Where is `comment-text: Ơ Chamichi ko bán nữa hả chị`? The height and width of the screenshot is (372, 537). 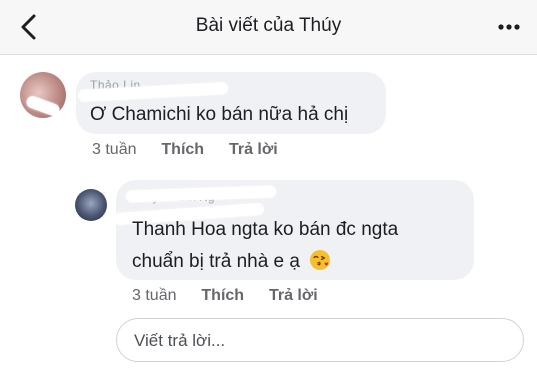
comment-text: Ơ Chamichi ko bán nữa hả chị is located at coordinates (219, 114).